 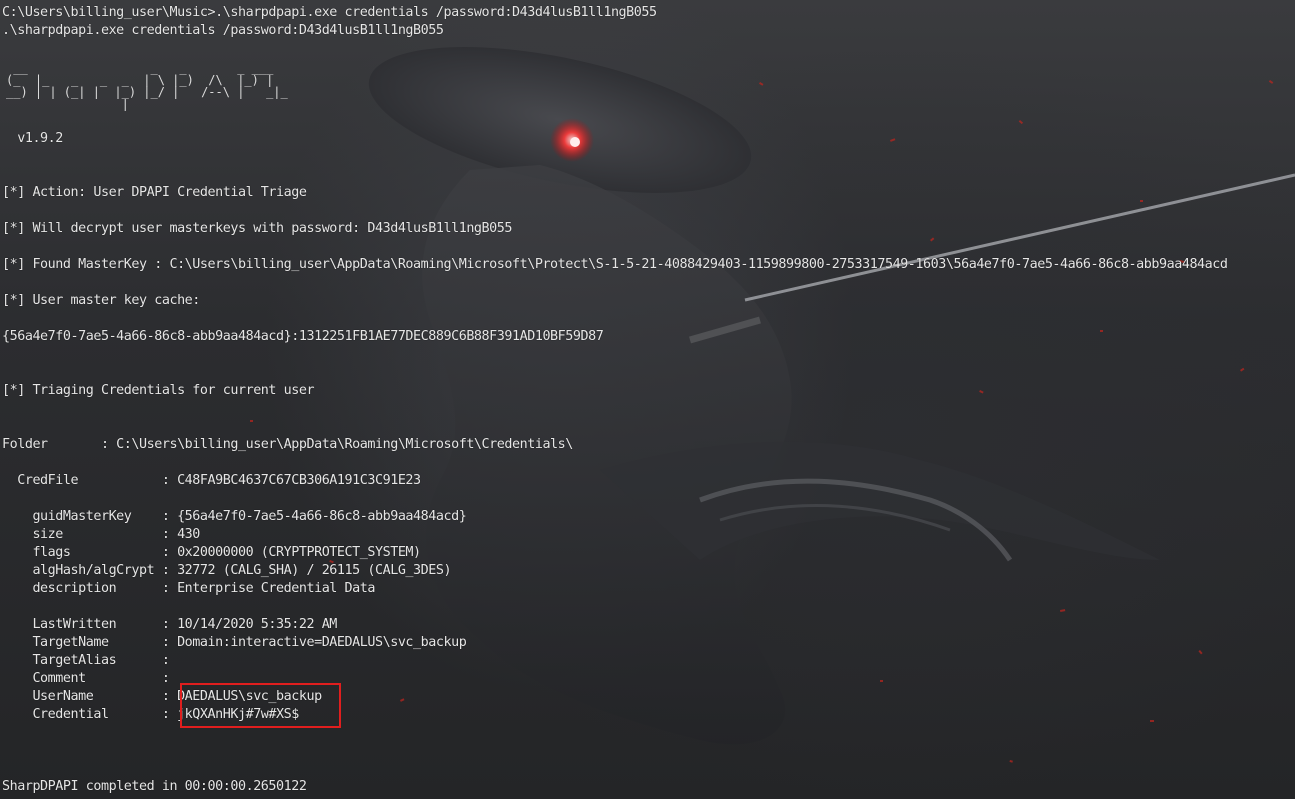 What do you see at coordinates (86, 660) in the screenshot?
I see `targetalias-line: TargetAlias :` at bounding box center [86, 660].